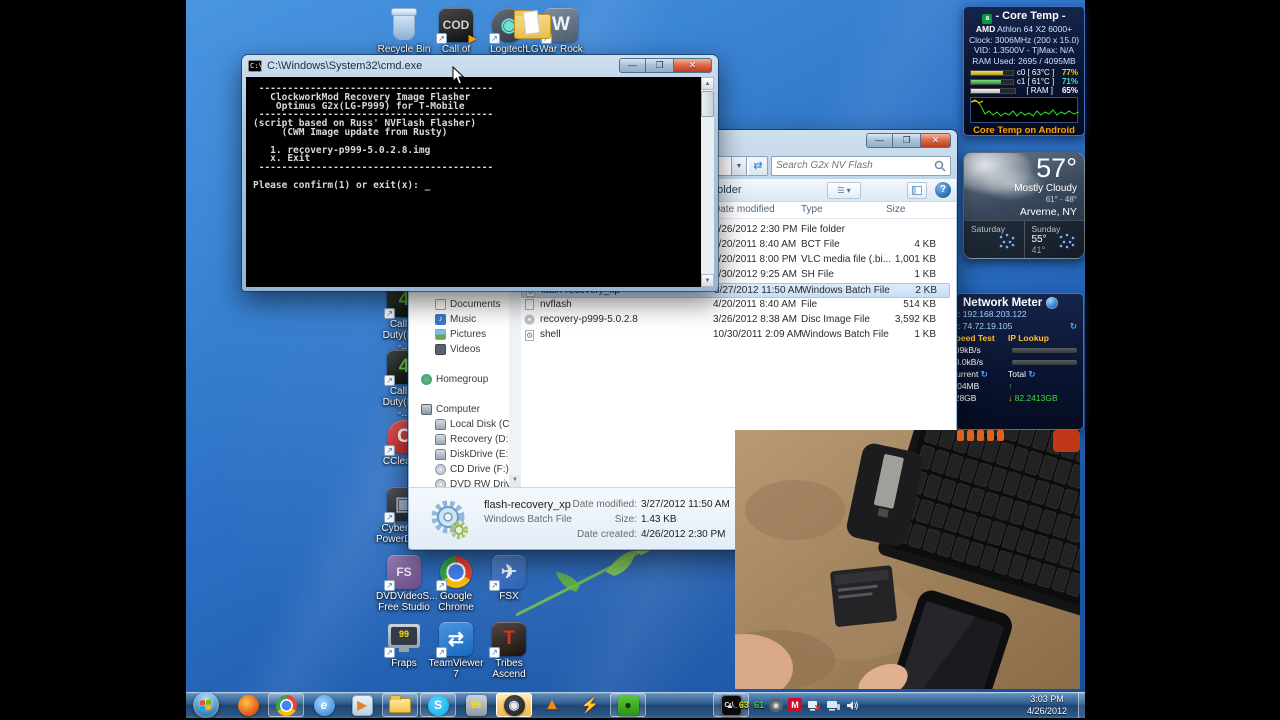 Image resolution: width=1280 pixels, height=720 pixels. Describe the element at coordinates (1035, 81) in the screenshot. I see `temp-label: c1 [ 61°C ]` at that location.